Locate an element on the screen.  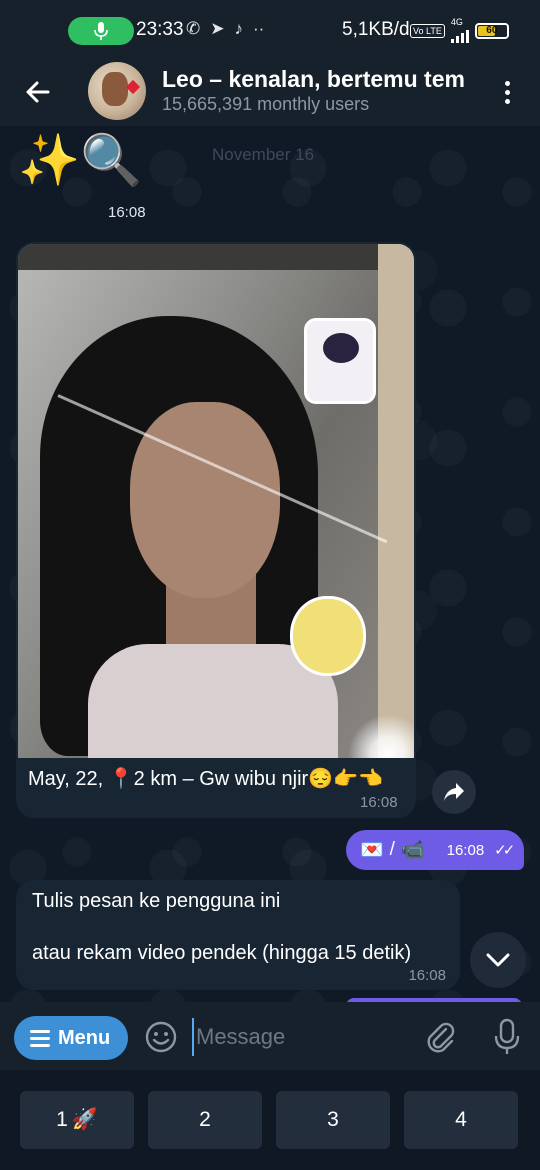
sticker-message: ✨🔍 is located at coordinates (88, 164).